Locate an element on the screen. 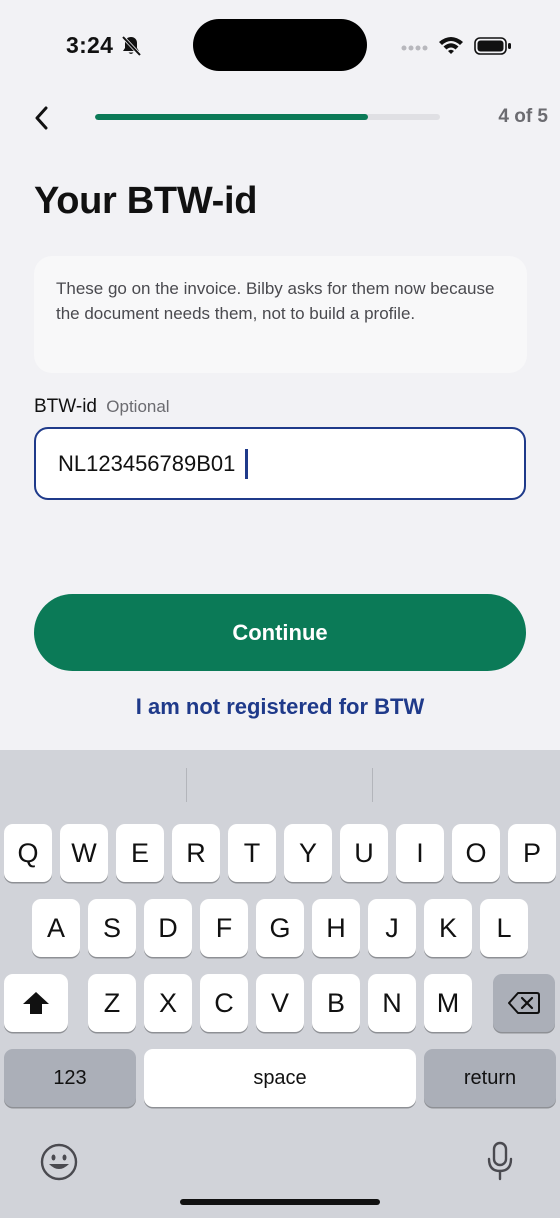 This screenshot has width=560, height=1218. emoji-icon is located at coordinates (59, 1162).